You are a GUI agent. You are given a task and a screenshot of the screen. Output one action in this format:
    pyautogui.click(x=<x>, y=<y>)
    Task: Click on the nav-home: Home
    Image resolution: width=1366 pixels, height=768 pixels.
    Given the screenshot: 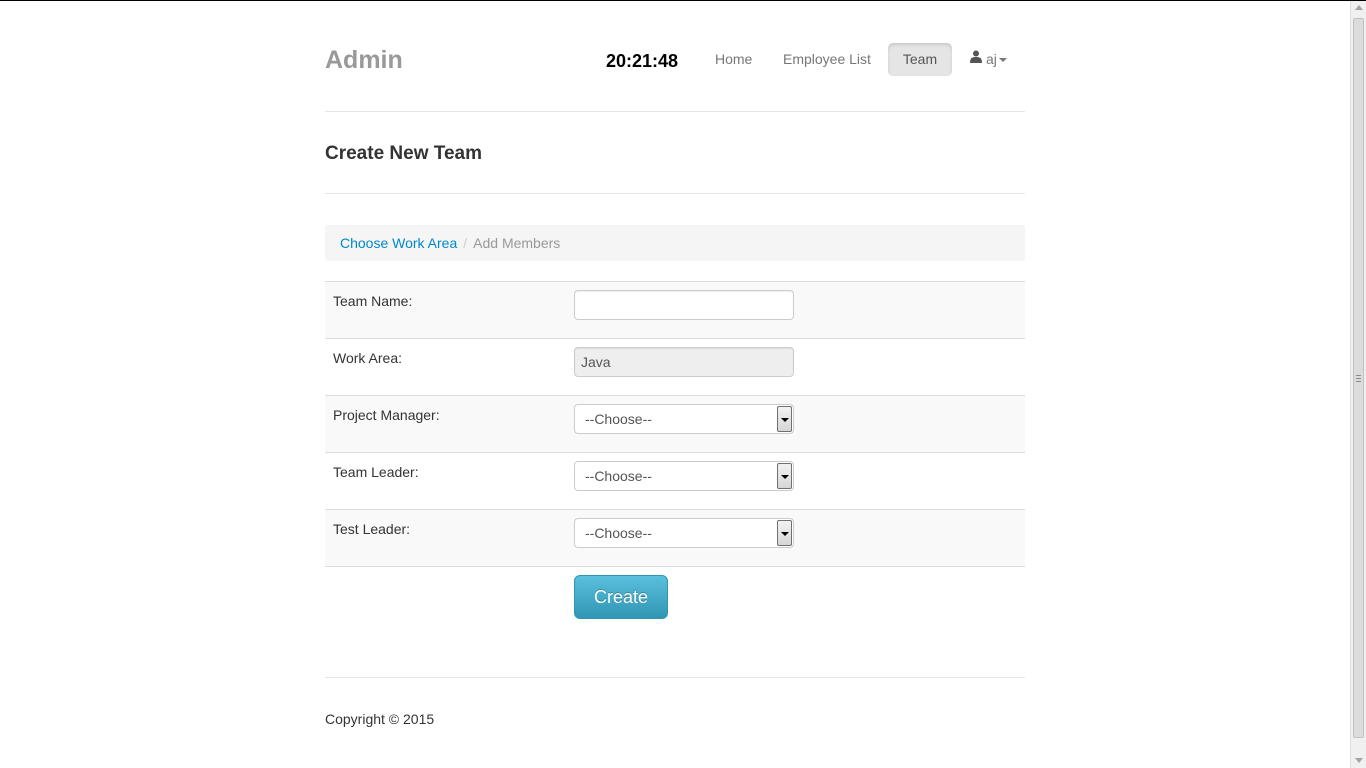 What is the action you would take?
    pyautogui.click(x=733, y=59)
    